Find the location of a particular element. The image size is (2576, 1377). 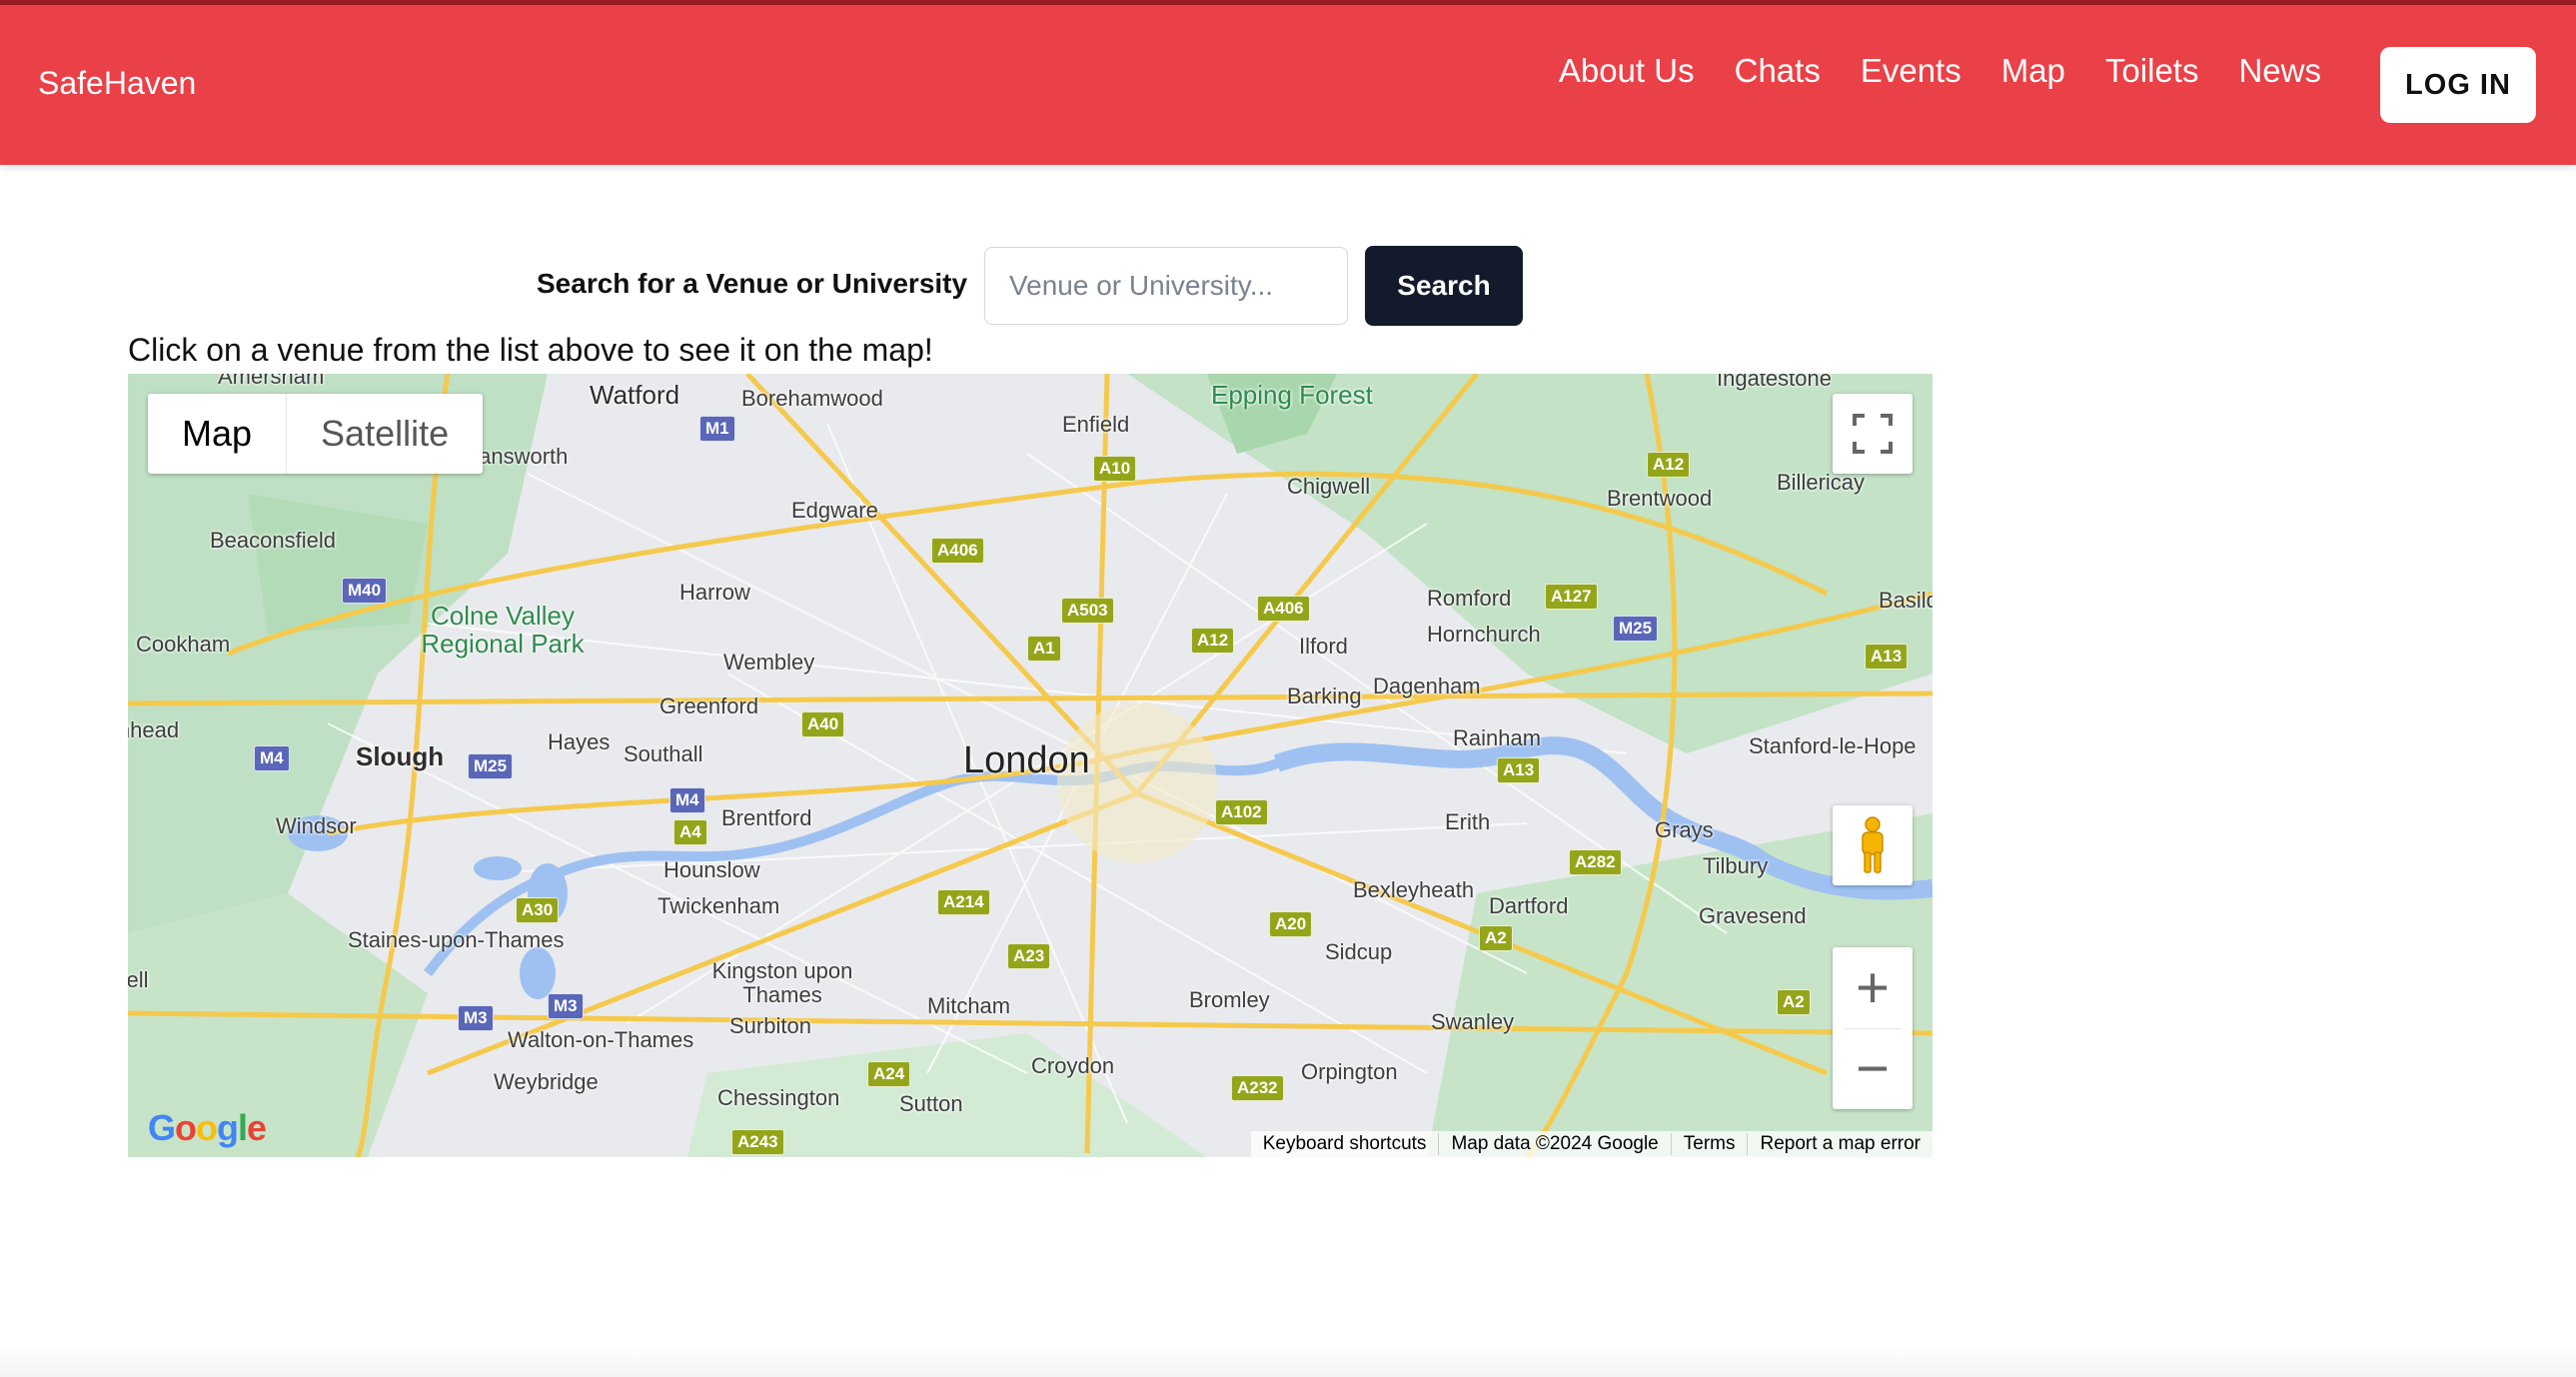

place-label: Gravesend is located at coordinates (1753, 915).